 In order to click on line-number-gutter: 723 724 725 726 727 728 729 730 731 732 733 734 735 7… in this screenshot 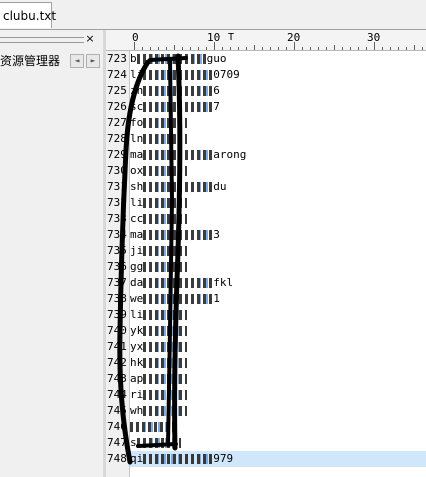, I will do `click(118, 264)`.